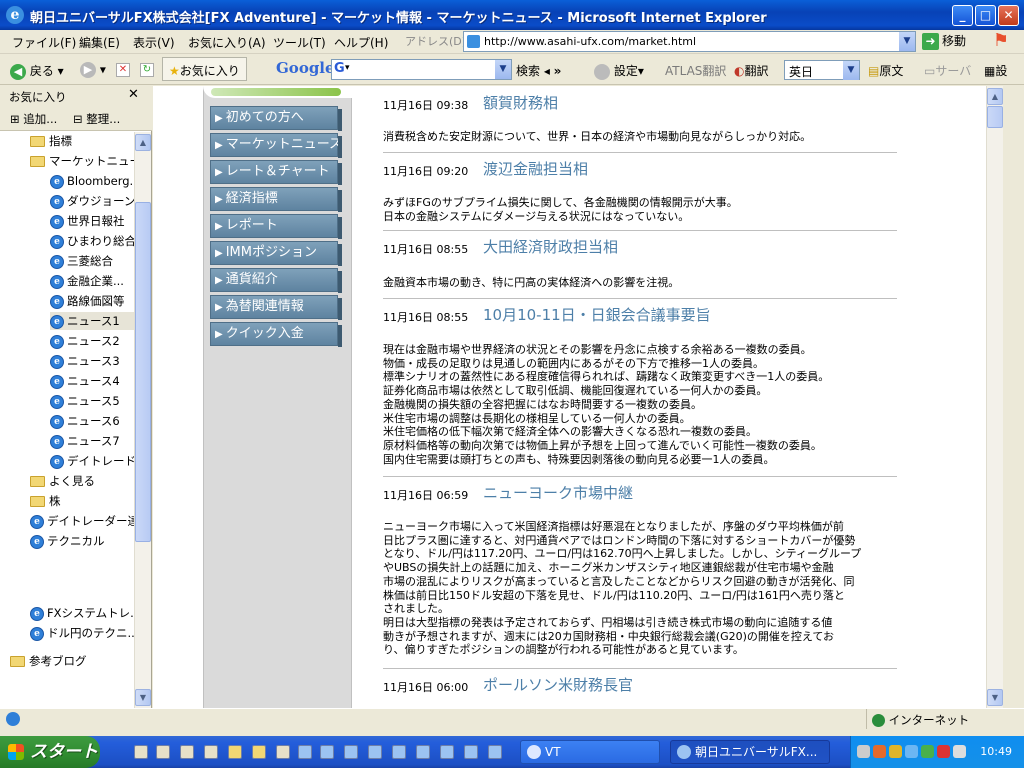 This screenshot has height=768, width=1024. Describe the element at coordinates (276, 280) in the screenshot. I see `site-nav-button: ▶ 通貨紹介` at that location.